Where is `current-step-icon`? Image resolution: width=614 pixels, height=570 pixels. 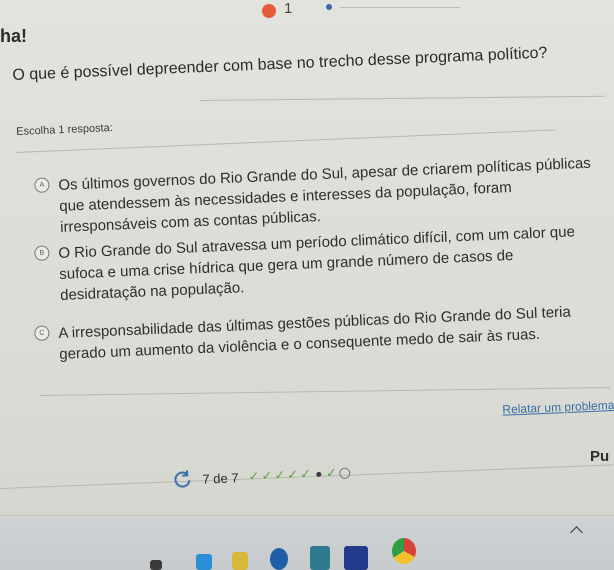
current-step-icon is located at coordinates (318, 474).